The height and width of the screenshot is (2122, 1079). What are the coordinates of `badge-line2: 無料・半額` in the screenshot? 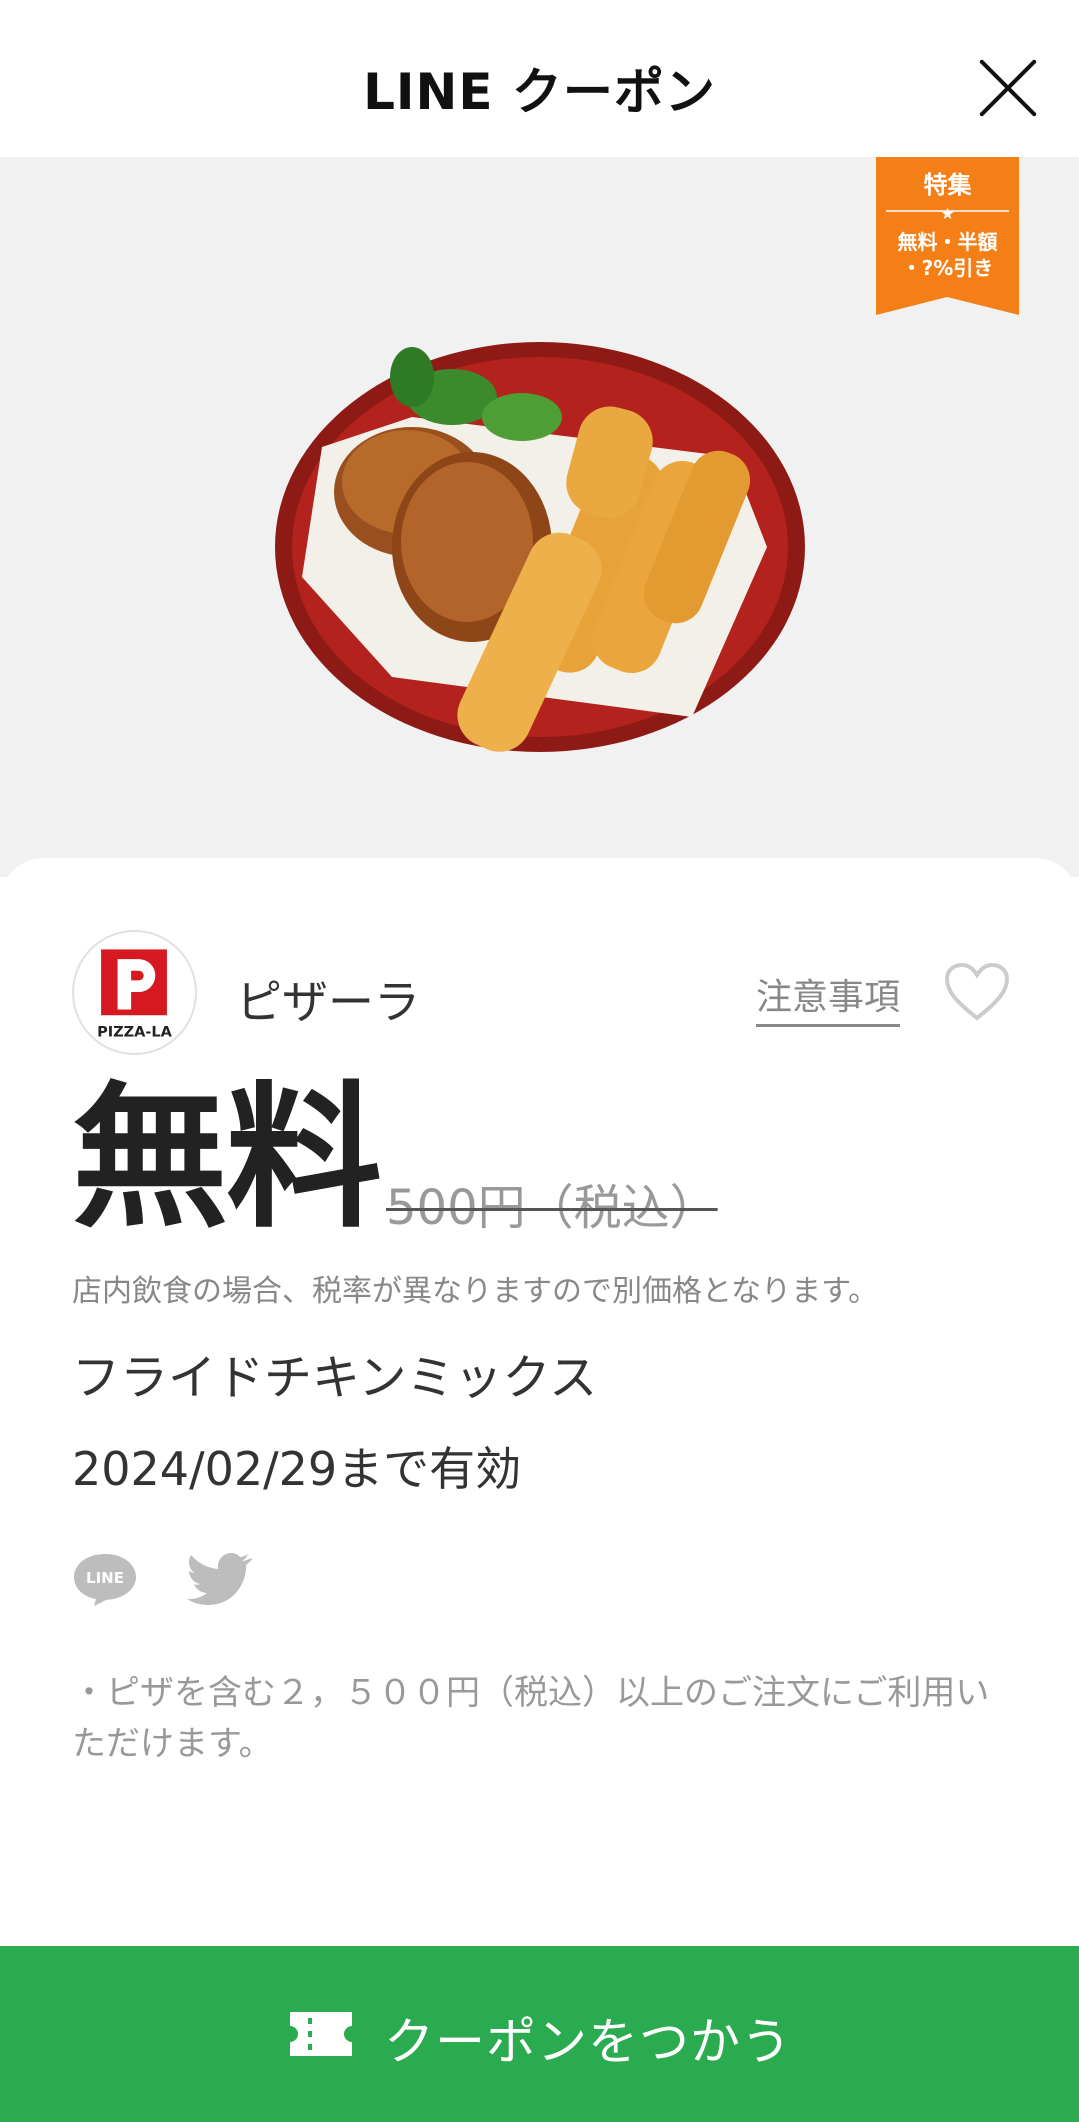 It's located at (948, 242).